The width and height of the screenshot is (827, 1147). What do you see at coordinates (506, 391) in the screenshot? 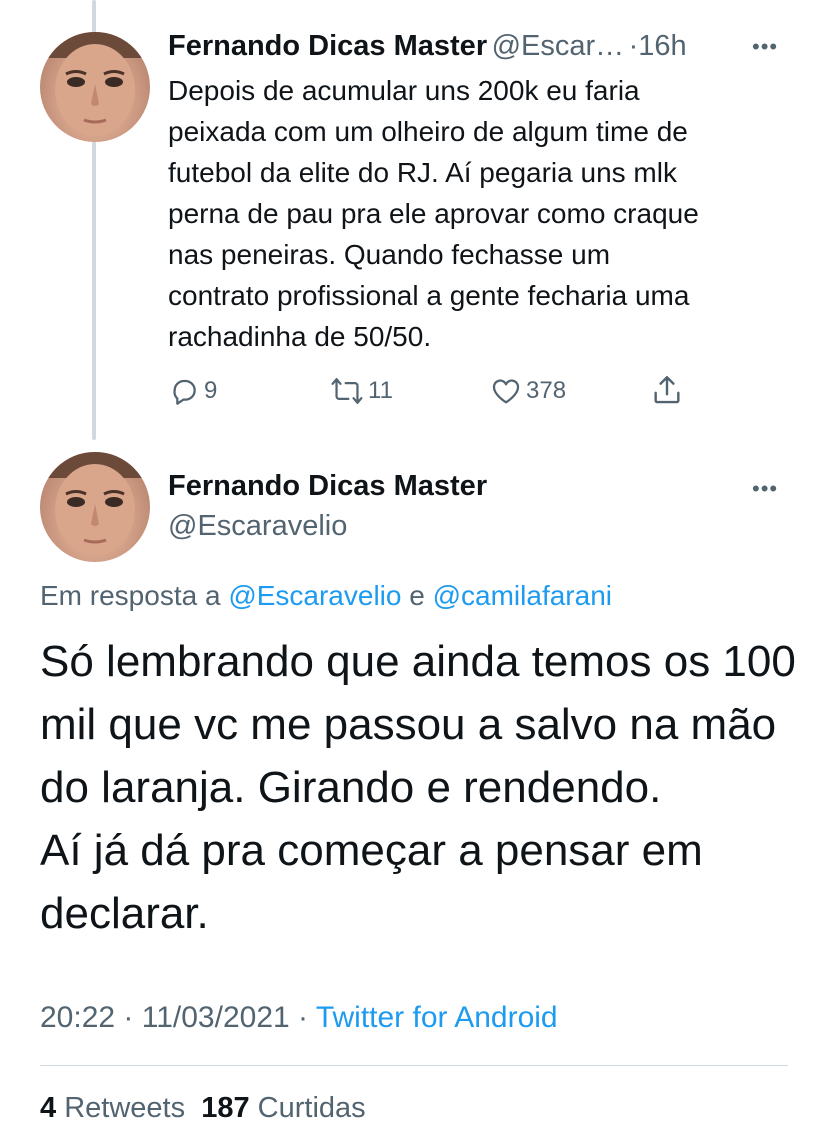
I see `like-icon` at bounding box center [506, 391].